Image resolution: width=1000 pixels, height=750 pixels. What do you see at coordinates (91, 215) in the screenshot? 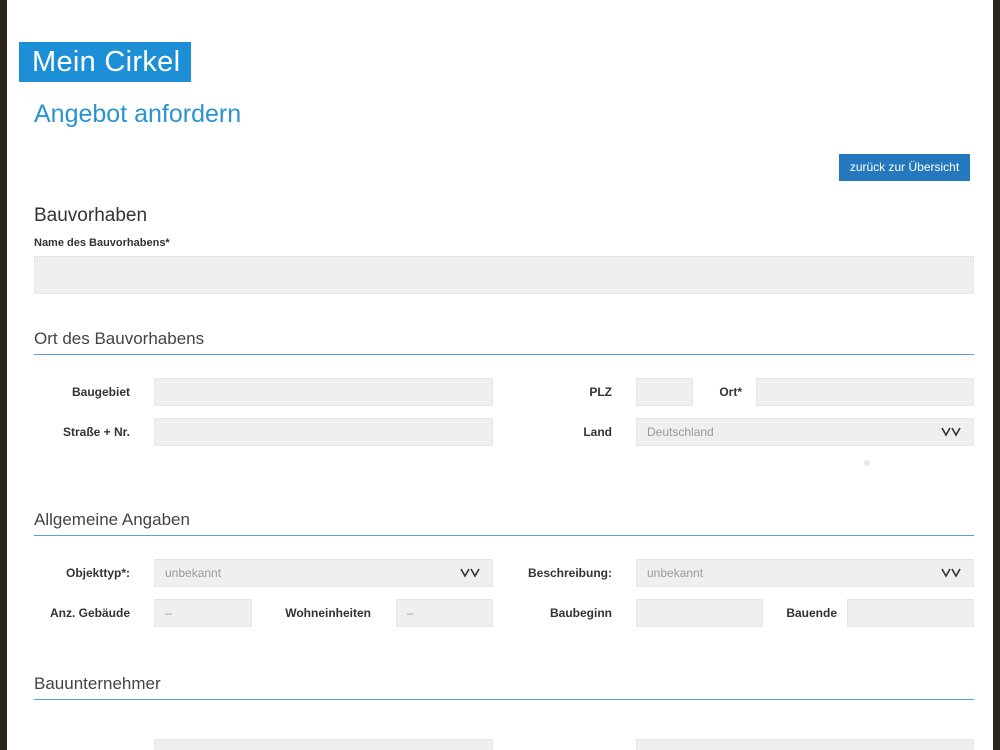
I see `section-heading-bauvorhaben: Bauvorhaben` at bounding box center [91, 215].